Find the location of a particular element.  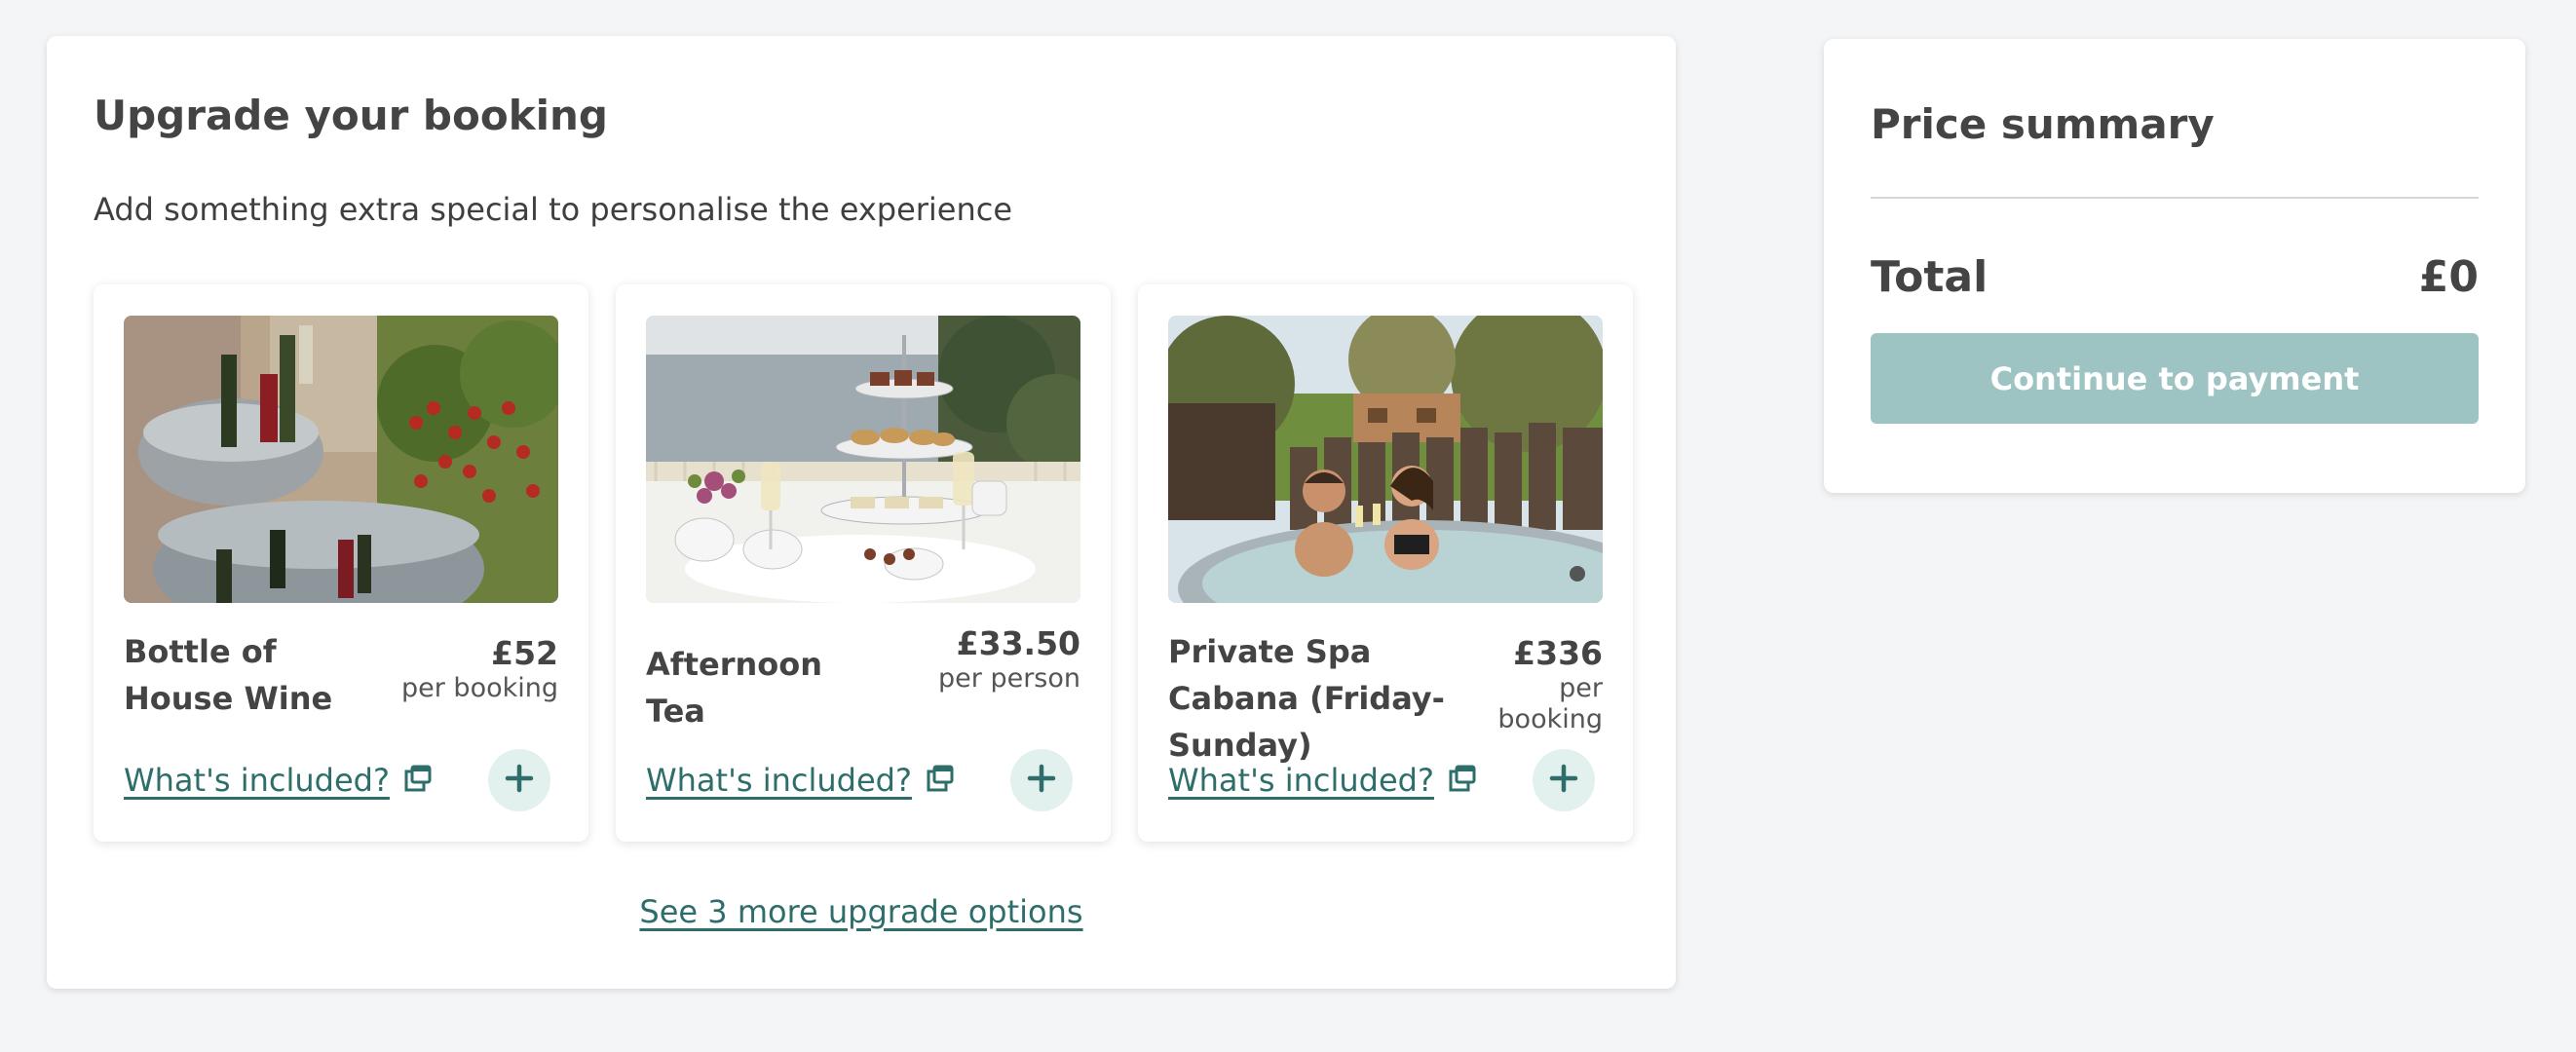

upgrade-price: £336 is located at coordinates (1558, 653).